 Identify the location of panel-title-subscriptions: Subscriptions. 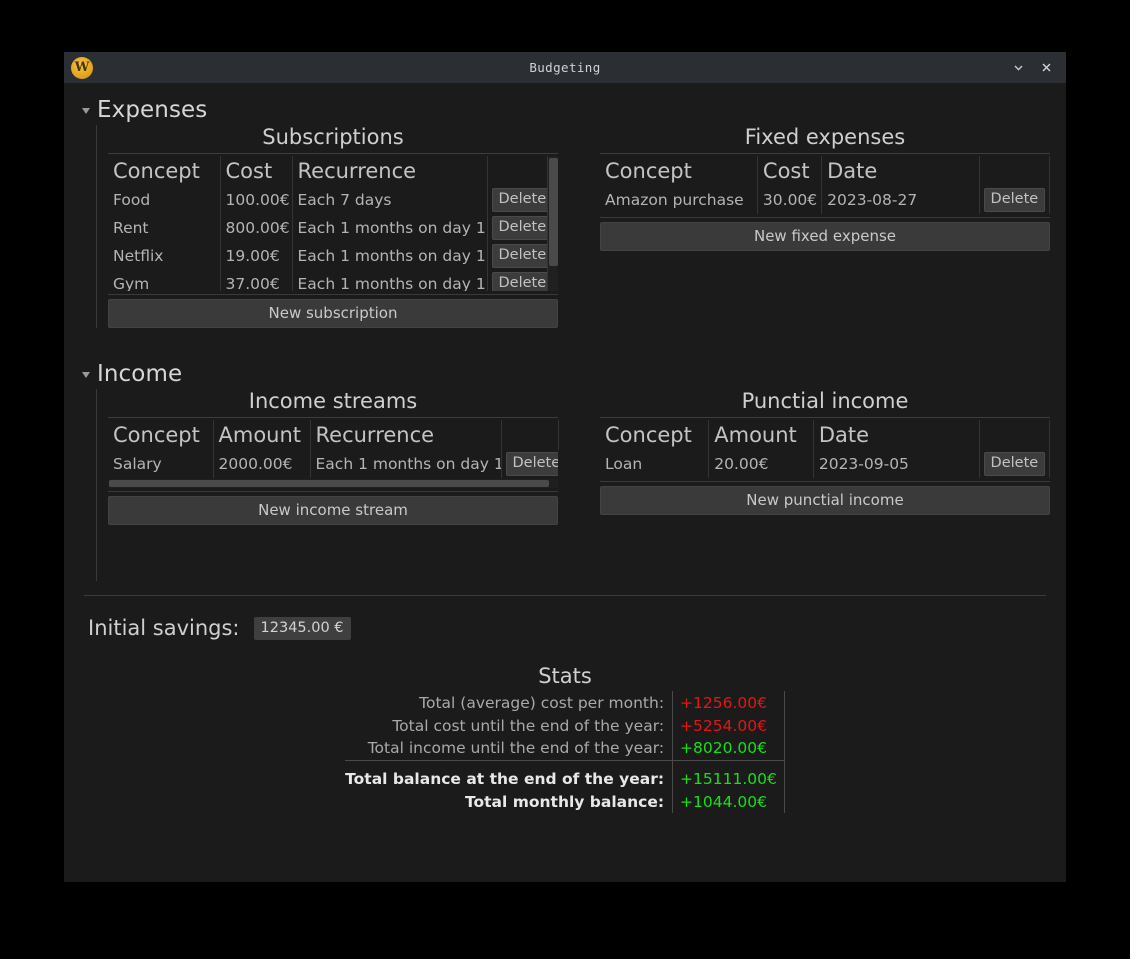
(333, 137).